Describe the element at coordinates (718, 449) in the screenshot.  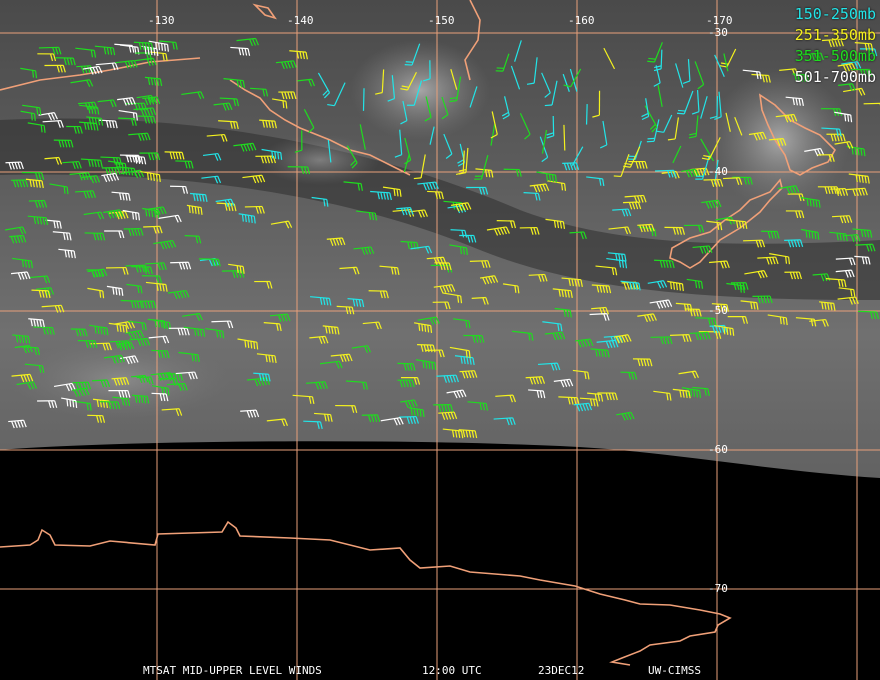
I see `lat-label: -60` at that location.